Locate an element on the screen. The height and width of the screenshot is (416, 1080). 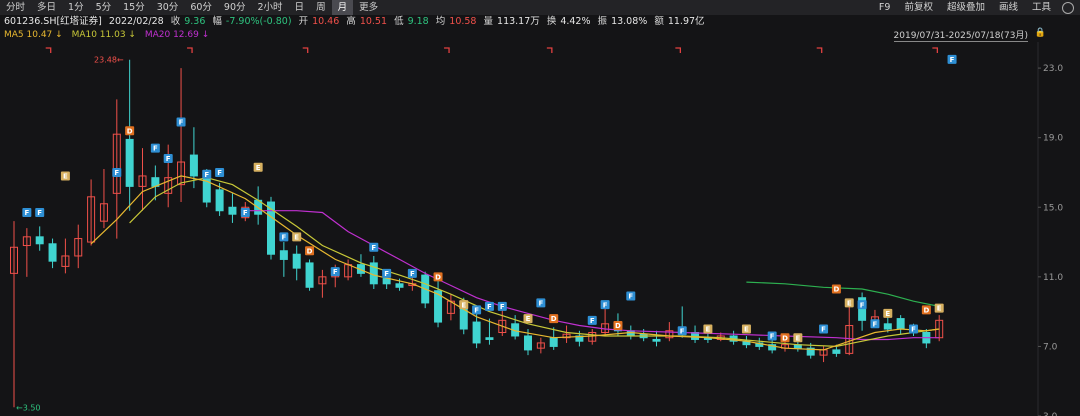
tab-5min: 5分 is located at coordinates (104, 7).